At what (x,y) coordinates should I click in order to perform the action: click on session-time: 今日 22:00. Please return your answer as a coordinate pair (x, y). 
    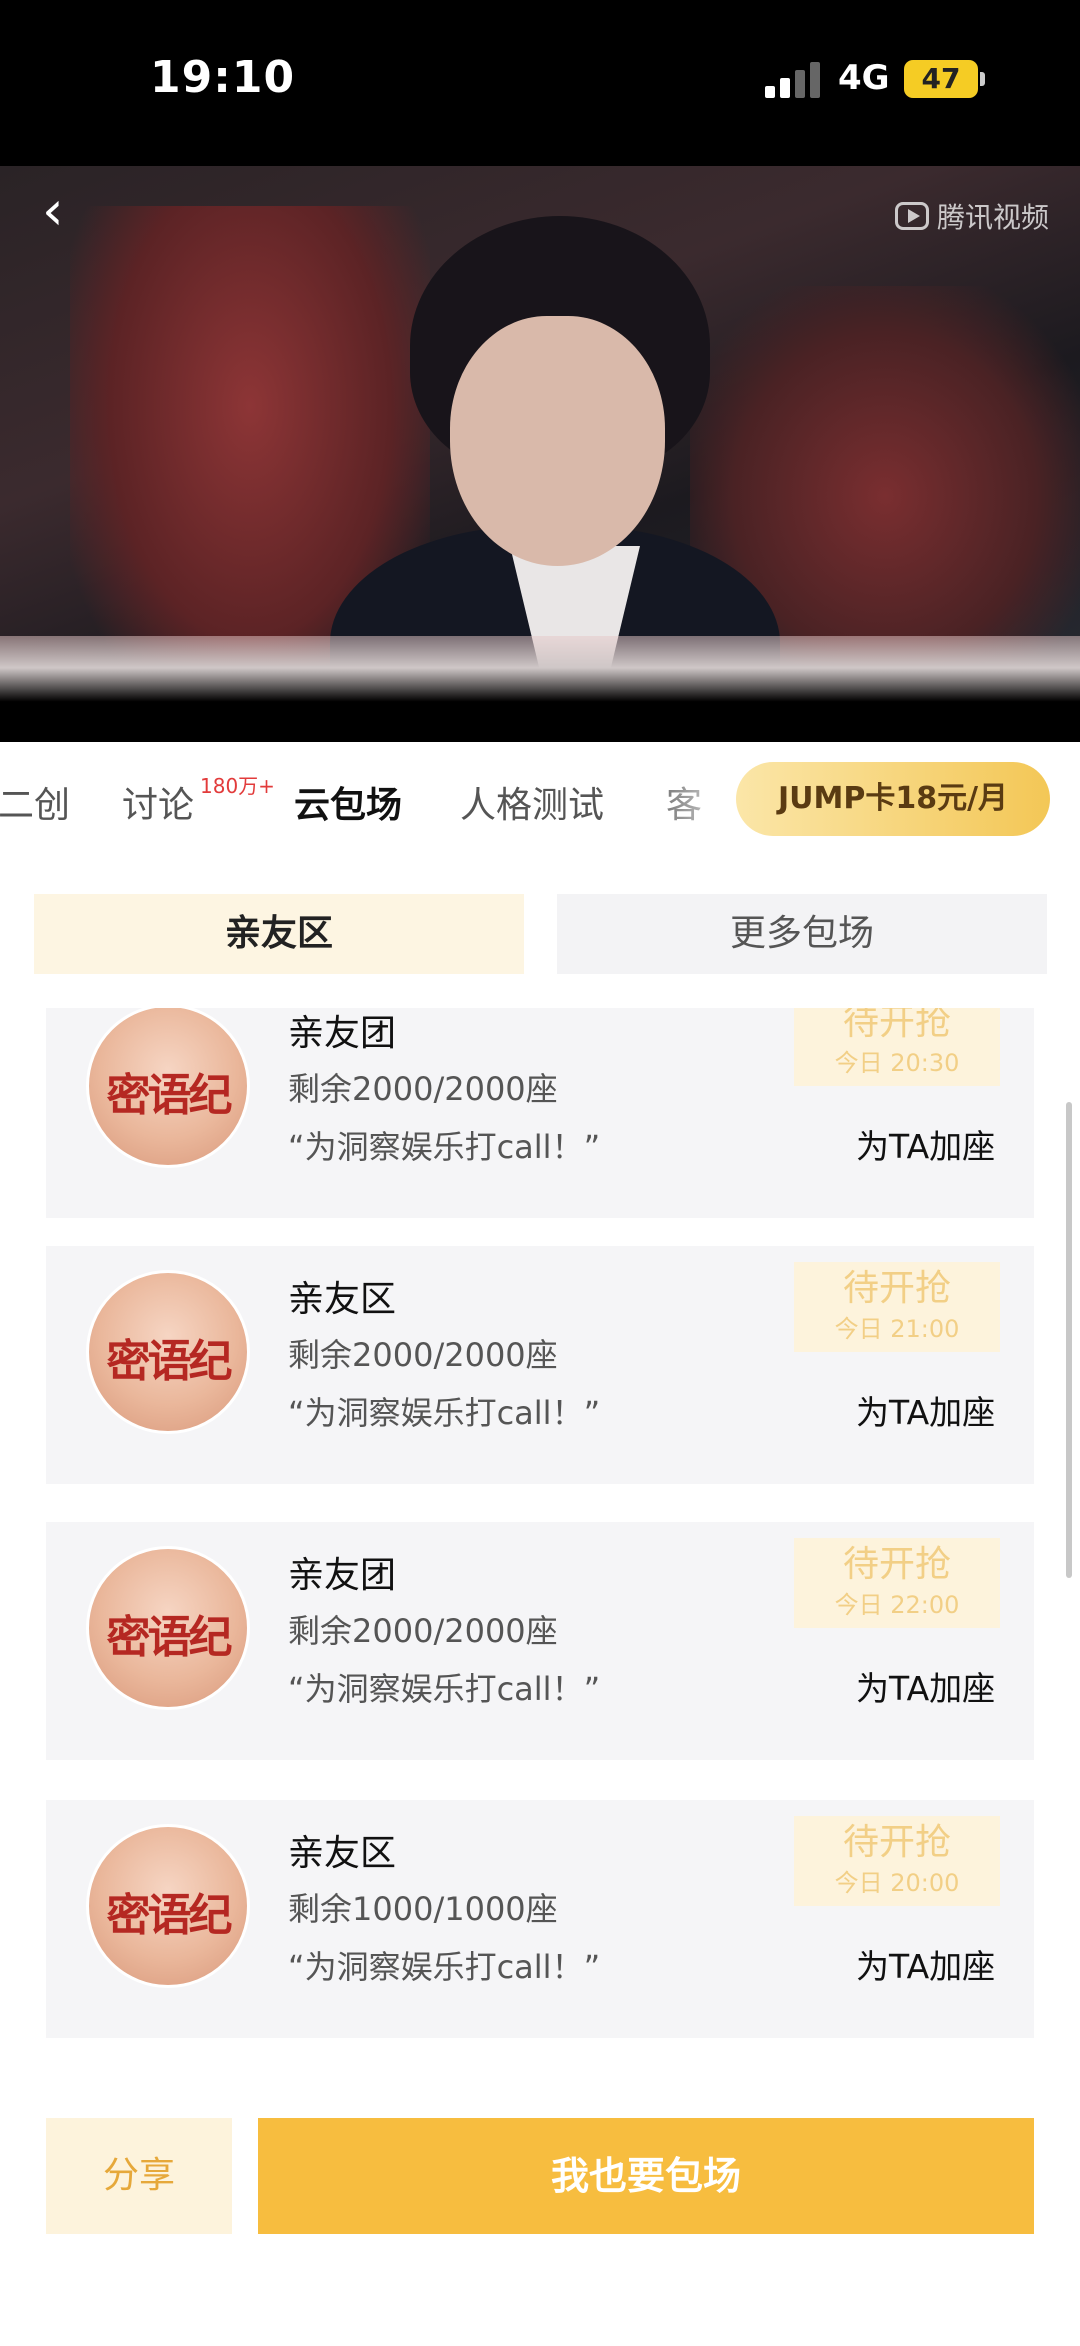
    Looking at the image, I should click on (897, 1605).